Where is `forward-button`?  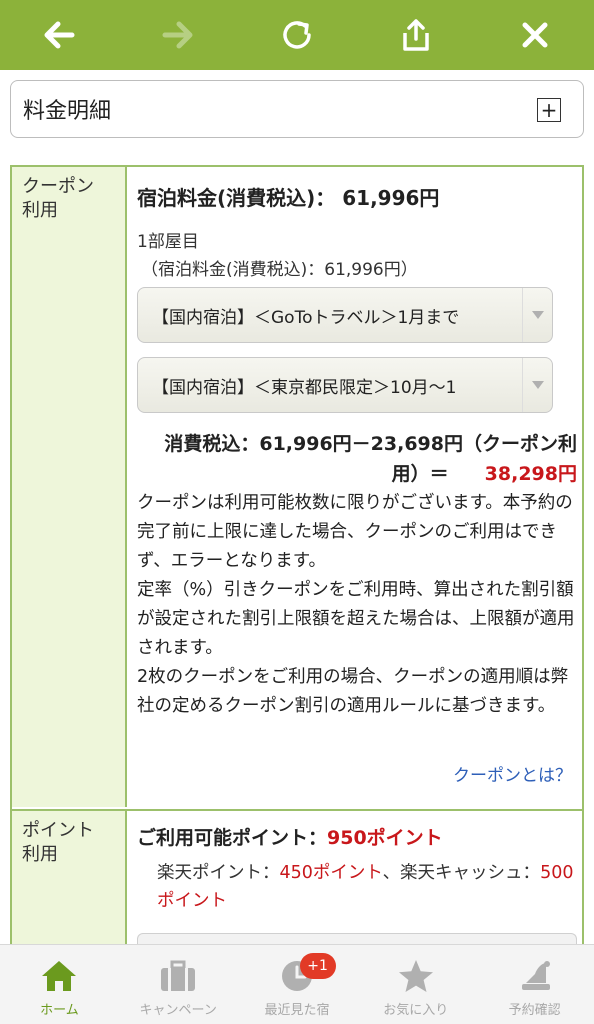
forward-button is located at coordinates (178, 35).